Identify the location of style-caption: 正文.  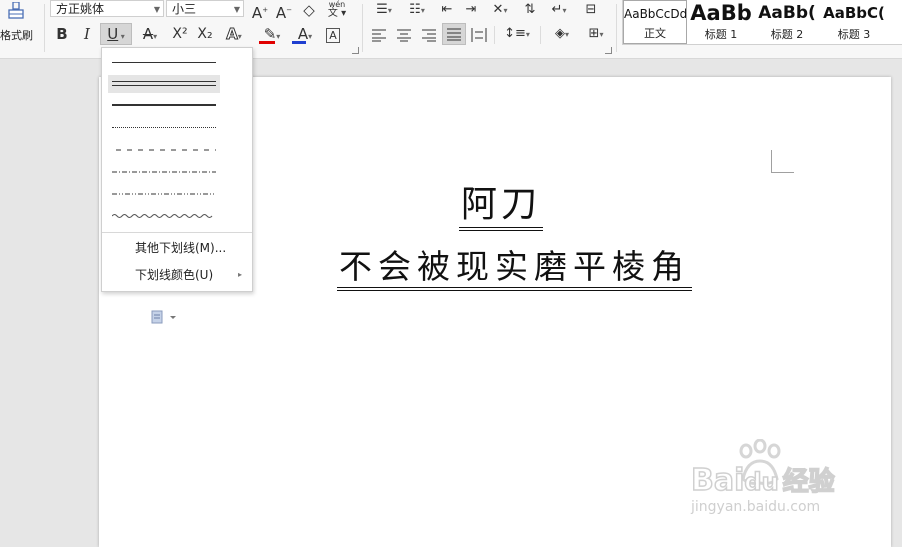
(655, 33).